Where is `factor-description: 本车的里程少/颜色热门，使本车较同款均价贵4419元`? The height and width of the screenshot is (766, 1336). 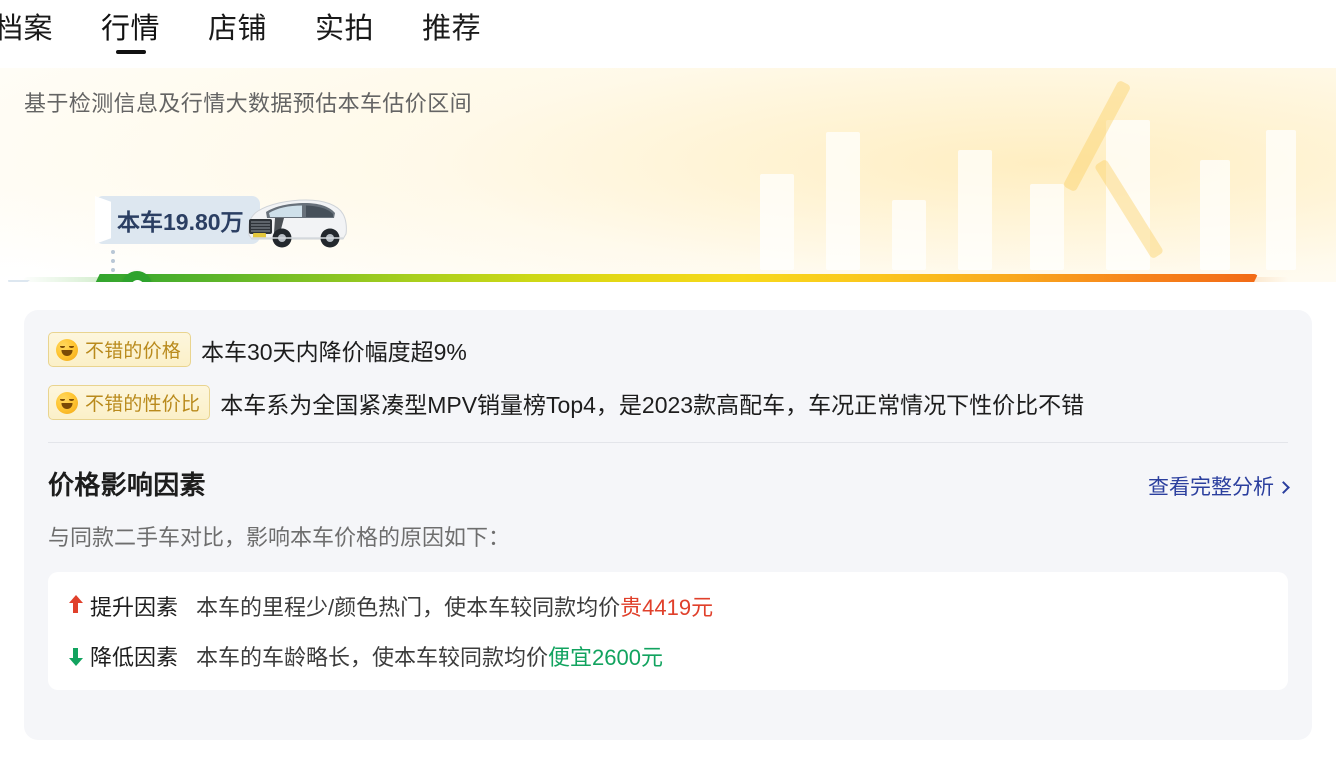 factor-description: 本车的里程少/颜色热门，使本车较同款均价贵4419元 is located at coordinates (454, 606).